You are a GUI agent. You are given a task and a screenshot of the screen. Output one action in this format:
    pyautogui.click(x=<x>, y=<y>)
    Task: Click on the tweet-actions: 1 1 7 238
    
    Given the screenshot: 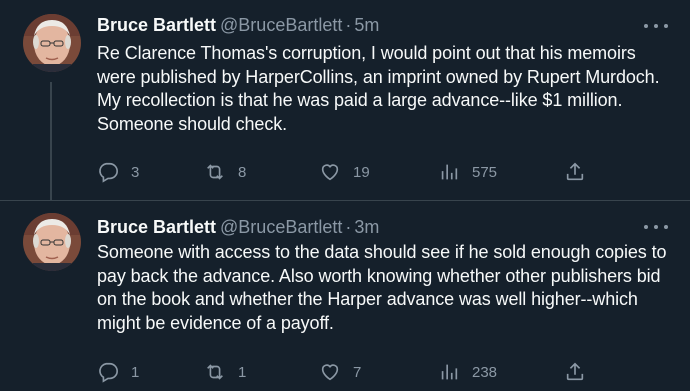 What is the action you would take?
    pyautogui.click(x=347, y=372)
    